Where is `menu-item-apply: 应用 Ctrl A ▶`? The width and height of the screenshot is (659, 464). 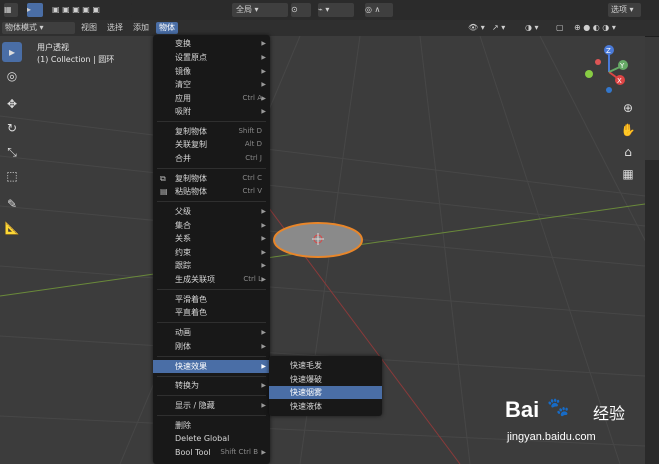 menu-item-apply: 应用 Ctrl A ▶ is located at coordinates (211, 98).